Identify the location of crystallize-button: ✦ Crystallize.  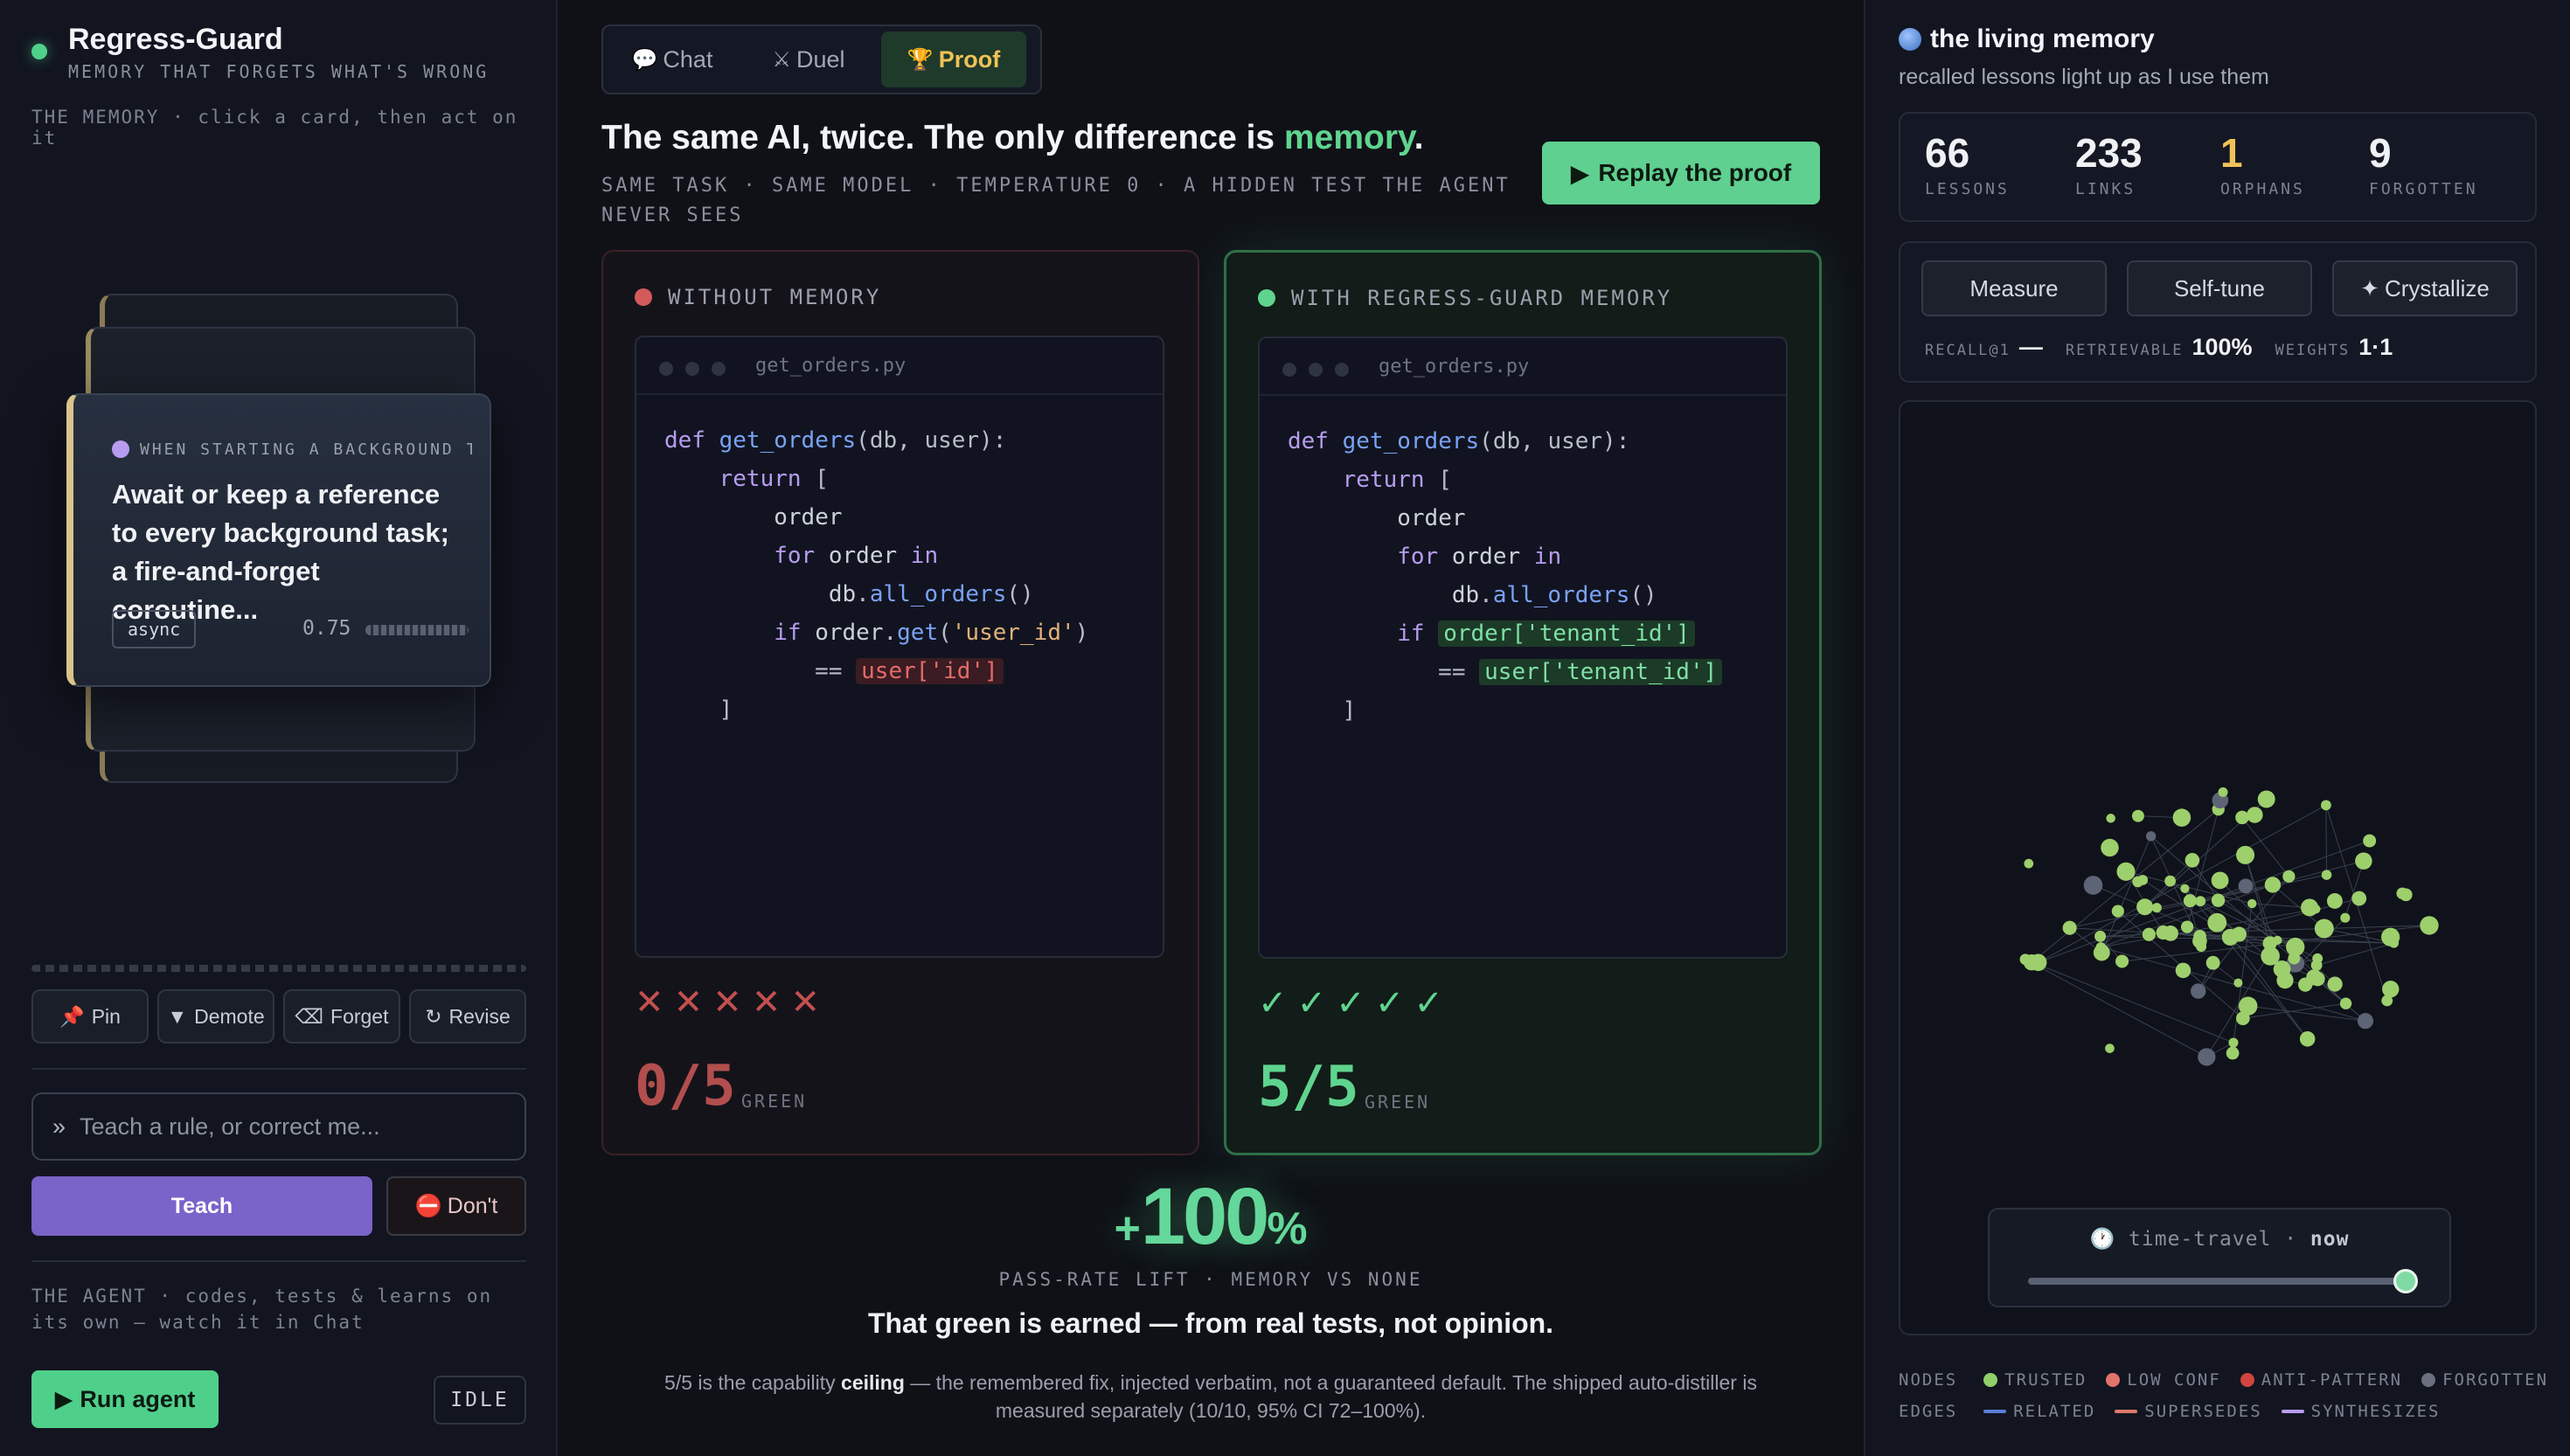
(2425, 288).